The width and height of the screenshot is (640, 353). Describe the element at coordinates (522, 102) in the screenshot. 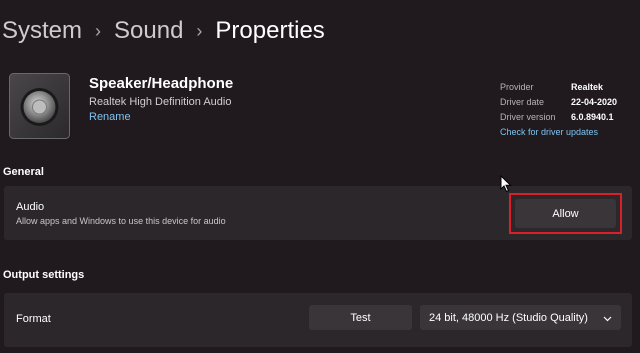

I see `driver-date-label: Driver date` at that location.